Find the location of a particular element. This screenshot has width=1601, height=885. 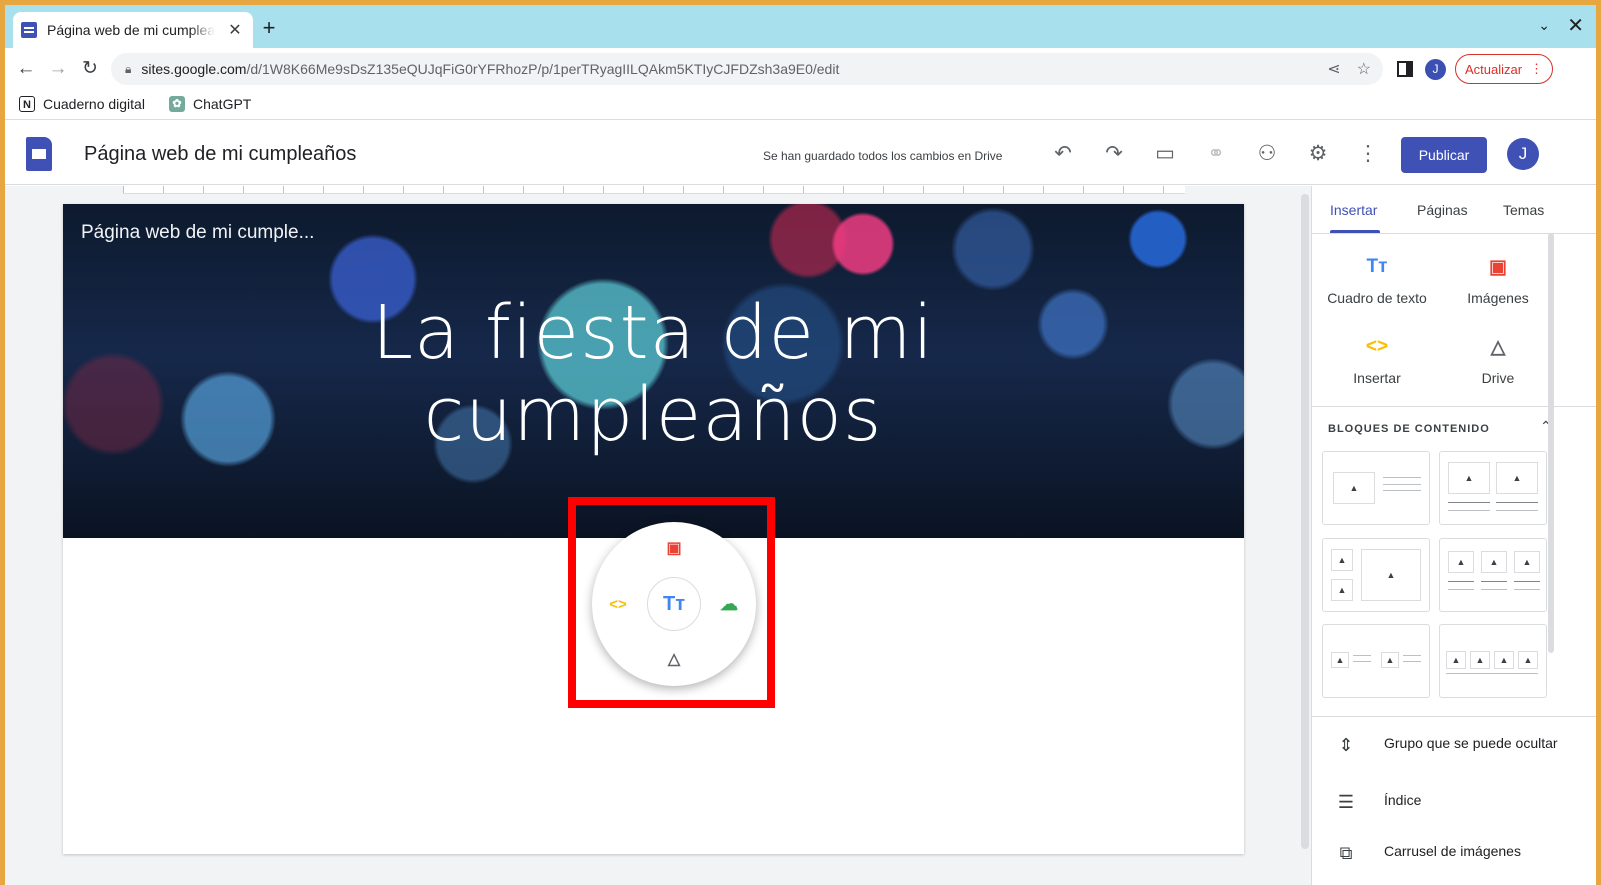

settings-gear-icon: ⚙ is located at coordinates (1318, 154).